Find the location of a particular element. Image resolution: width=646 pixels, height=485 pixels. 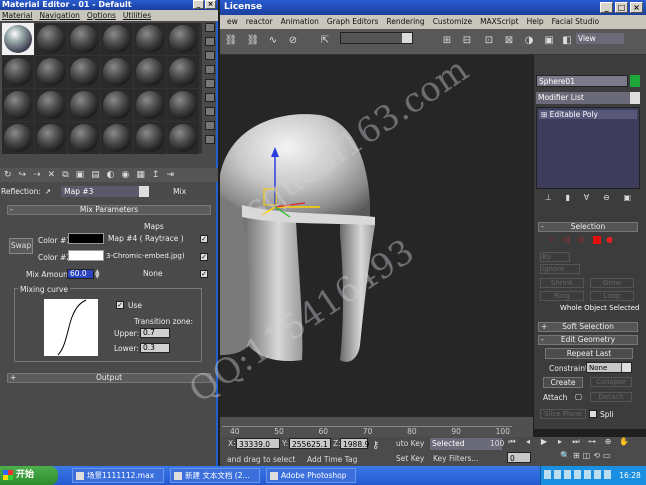

security-icon is located at coordinates (577, 474).